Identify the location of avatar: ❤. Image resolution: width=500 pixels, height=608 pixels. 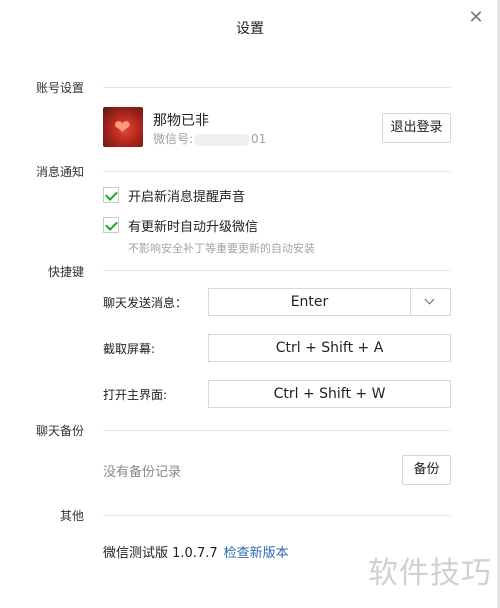
(123, 127).